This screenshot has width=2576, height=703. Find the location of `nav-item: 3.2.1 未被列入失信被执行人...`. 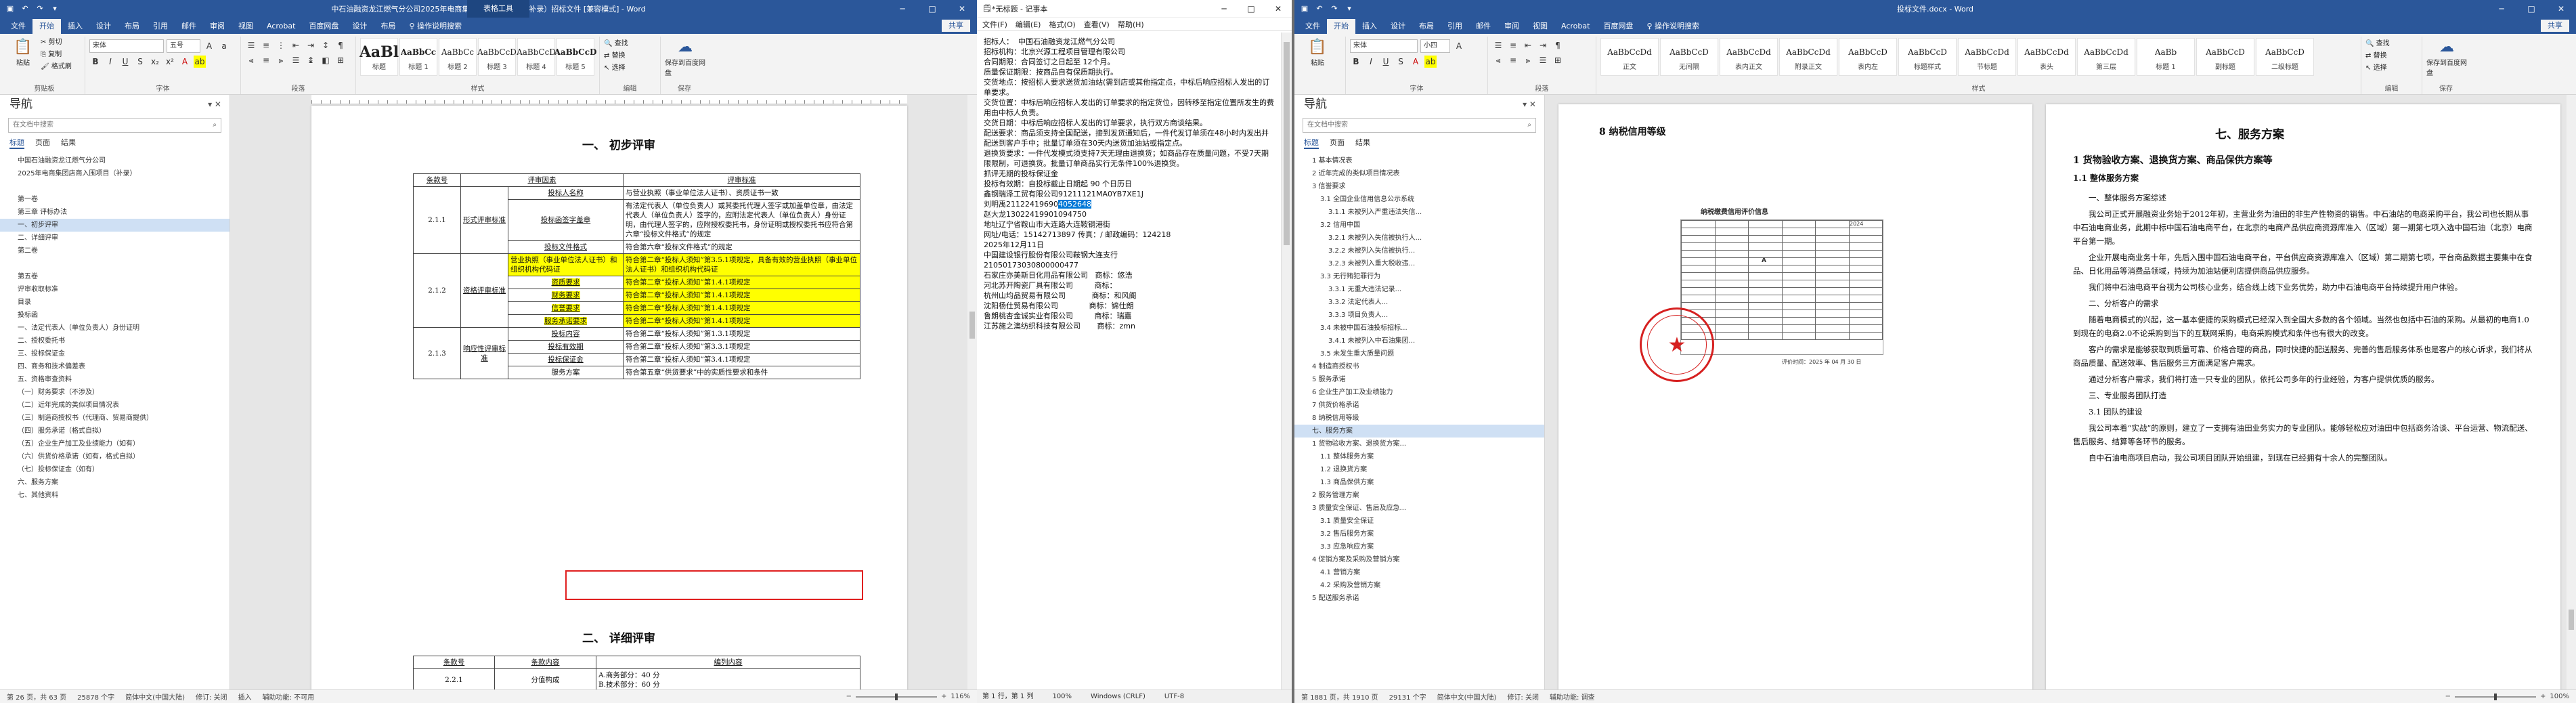

nav-item: 3.2.1 未被列入失信被执行人... is located at coordinates (1419, 238).